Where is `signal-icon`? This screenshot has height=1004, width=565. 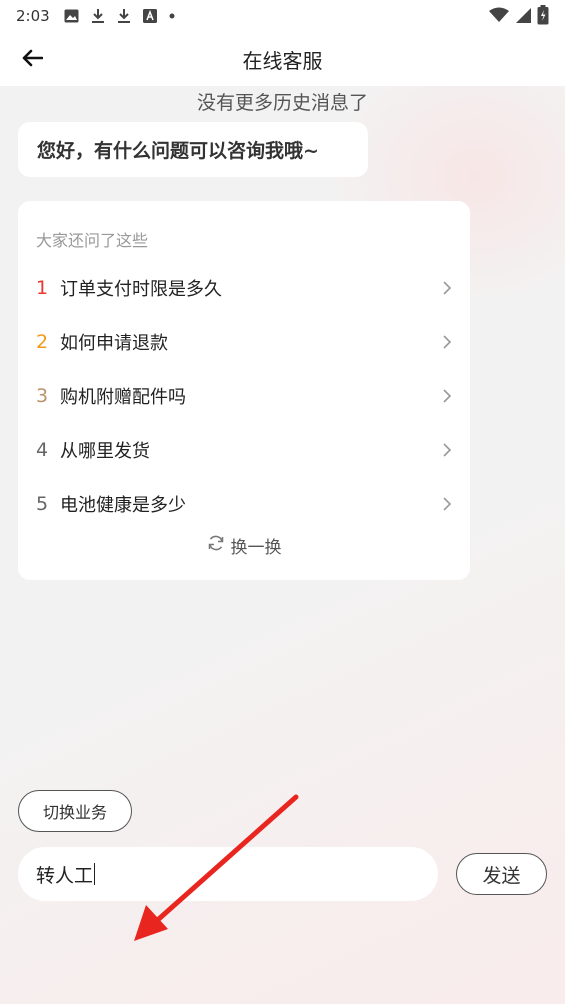 signal-icon is located at coordinates (523, 17).